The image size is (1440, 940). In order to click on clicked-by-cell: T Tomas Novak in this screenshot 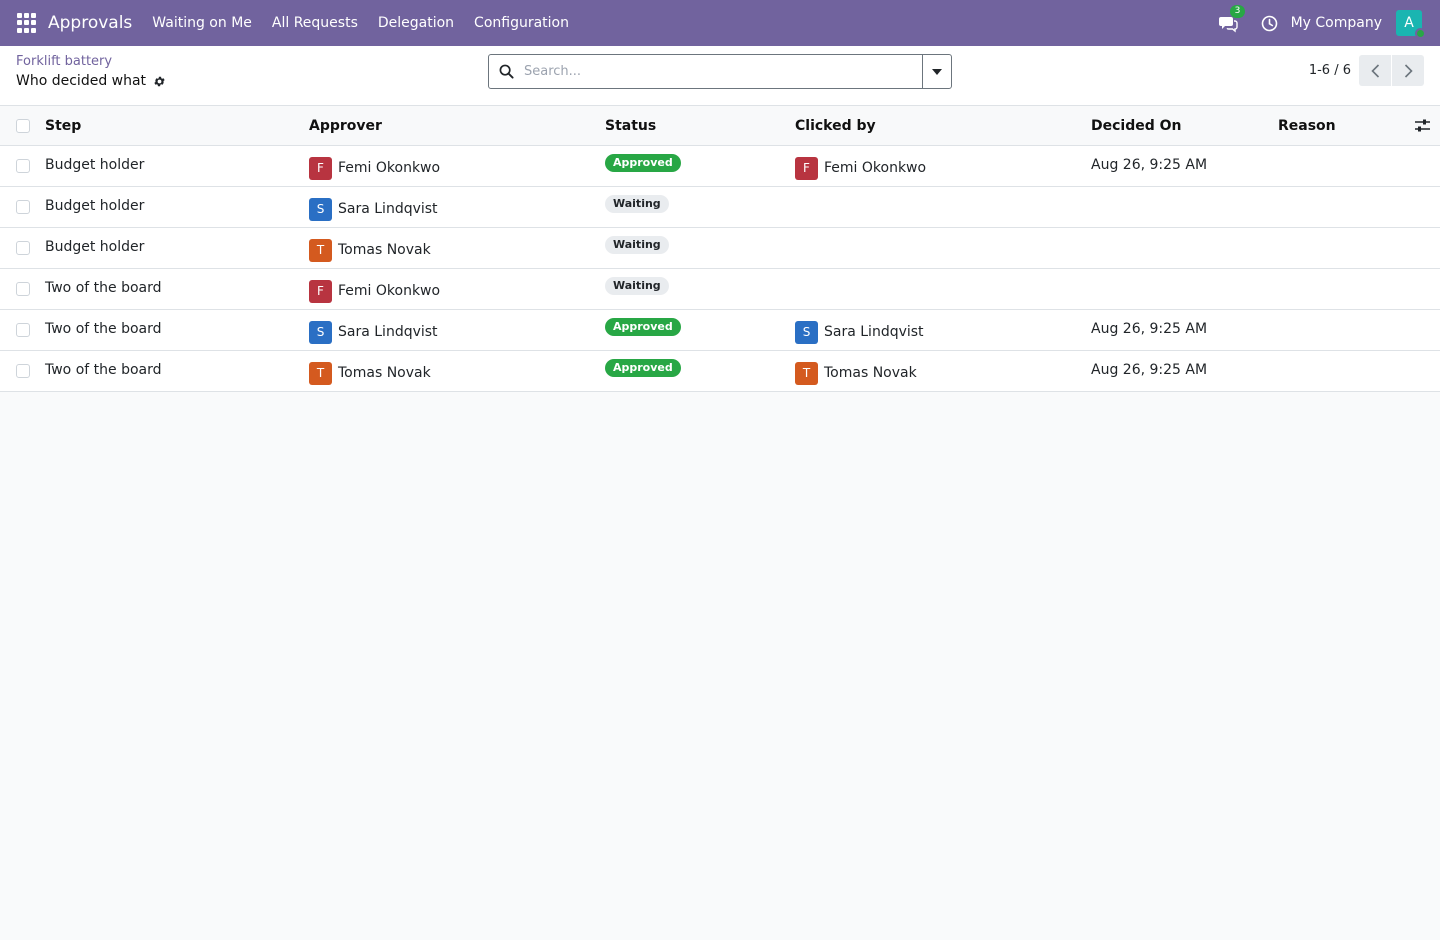, I will do `click(856, 371)`.